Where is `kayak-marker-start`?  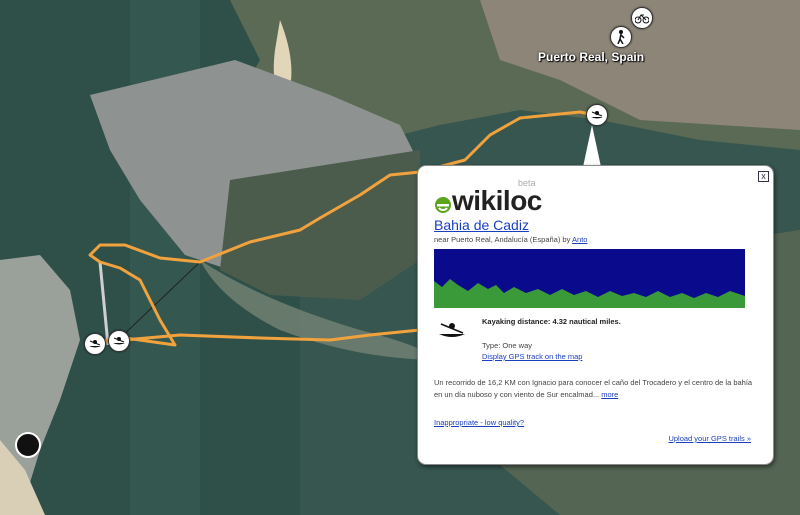 kayak-marker-start is located at coordinates (597, 115).